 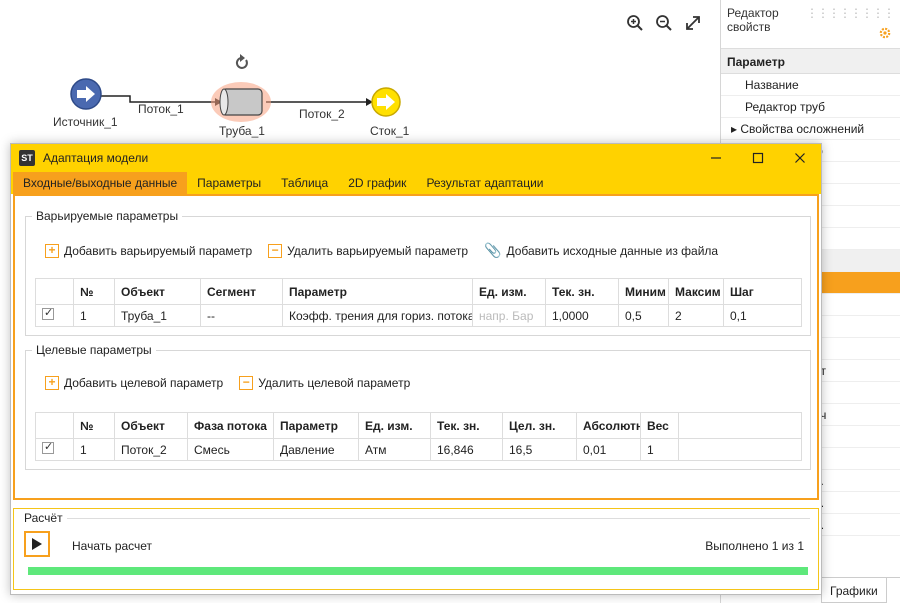 I want to click on table-cell: 16,5, so click(x=539, y=449).